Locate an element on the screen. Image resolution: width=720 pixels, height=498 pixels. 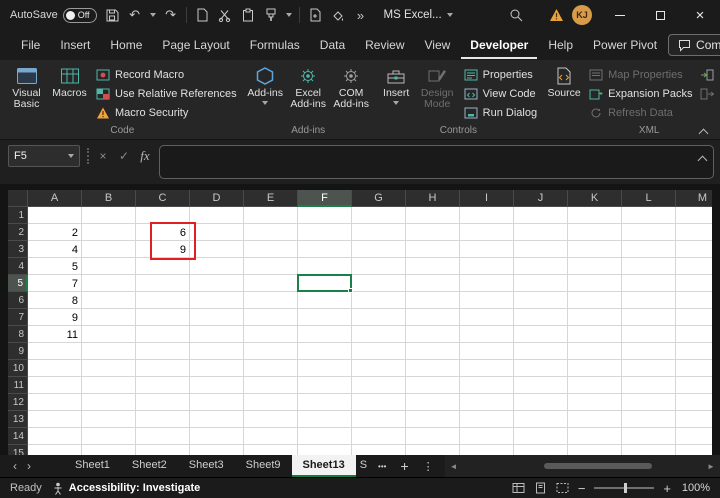
properties-button: Properties is located at coordinates (500, 74).